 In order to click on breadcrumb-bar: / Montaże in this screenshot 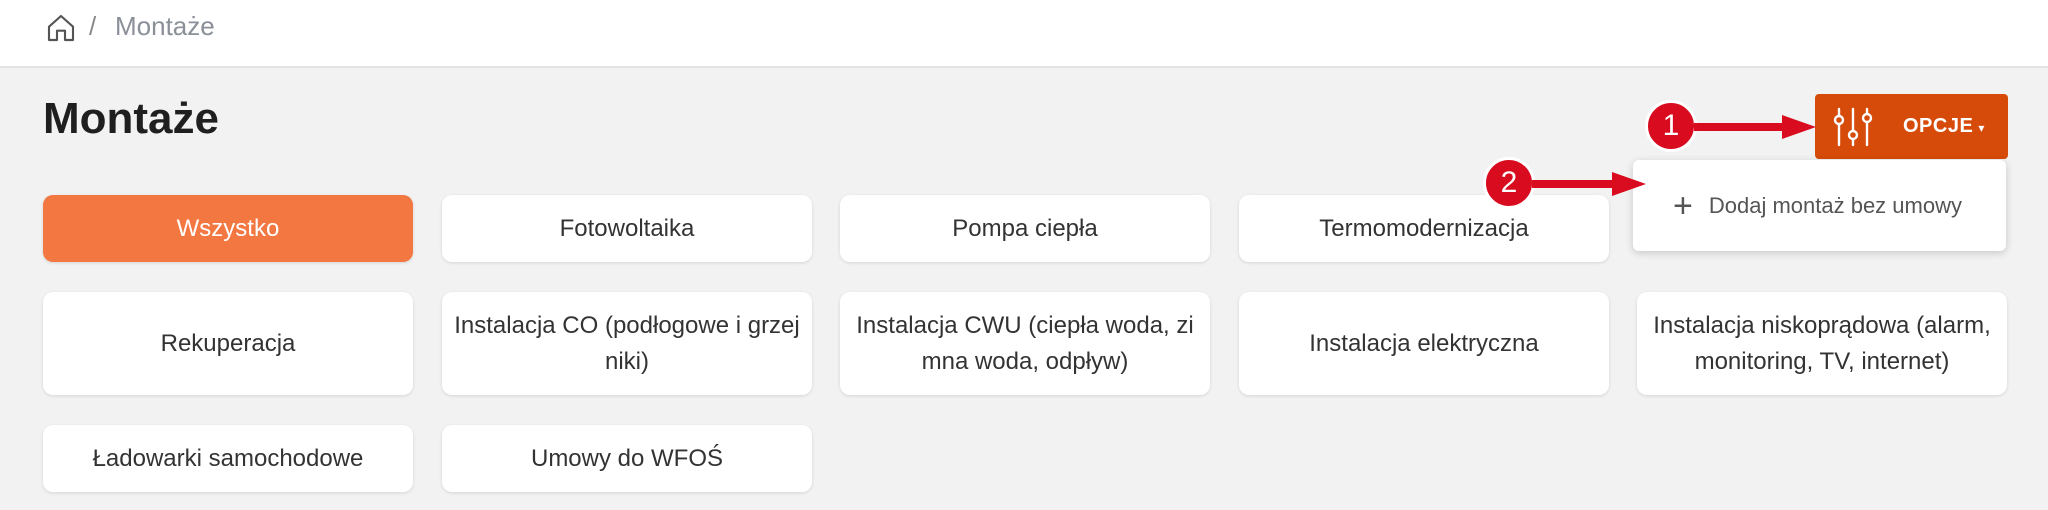, I will do `click(1024, 34)`.